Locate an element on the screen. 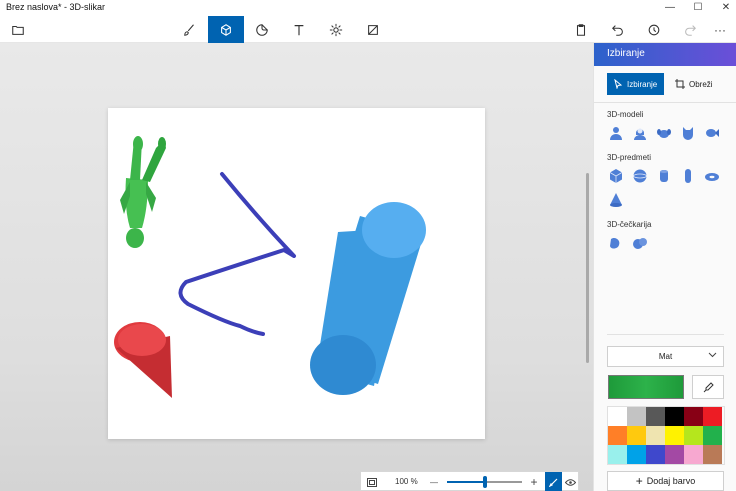 The width and height of the screenshot is (736, 491). man-model-icon is located at coordinates (616, 133).